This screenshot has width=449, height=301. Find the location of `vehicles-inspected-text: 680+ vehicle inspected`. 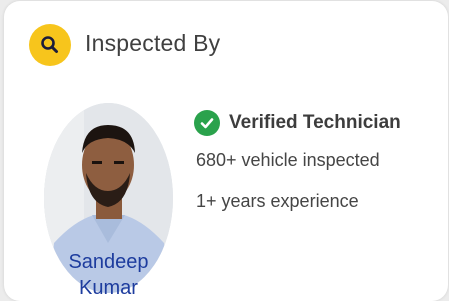

vehicles-inspected-text: 680+ vehicle inspected is located at coordinates (288, 160).